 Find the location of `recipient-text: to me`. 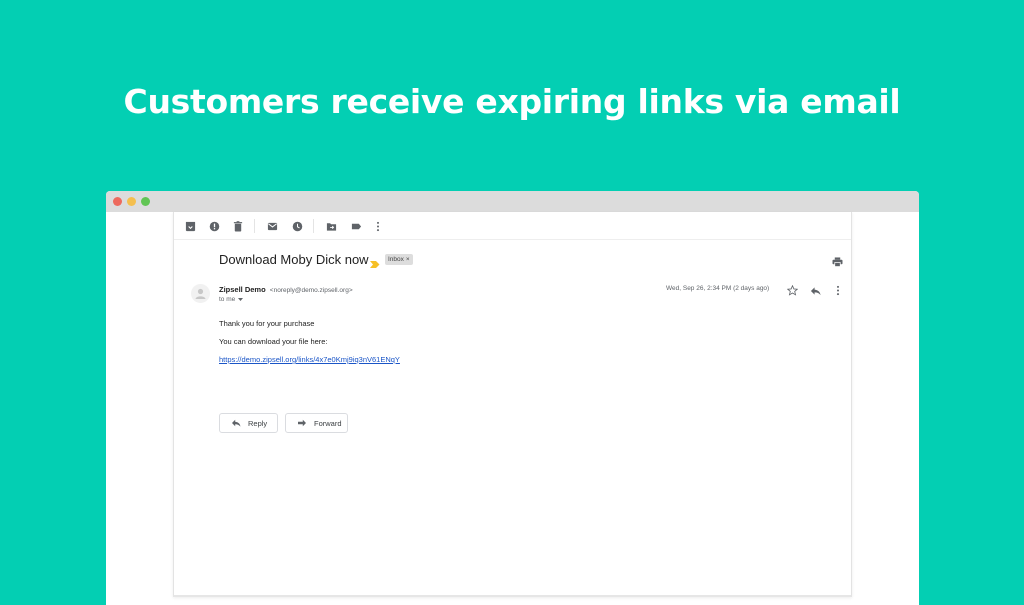

recipient-text: to me is located at coordinates (227, 299).